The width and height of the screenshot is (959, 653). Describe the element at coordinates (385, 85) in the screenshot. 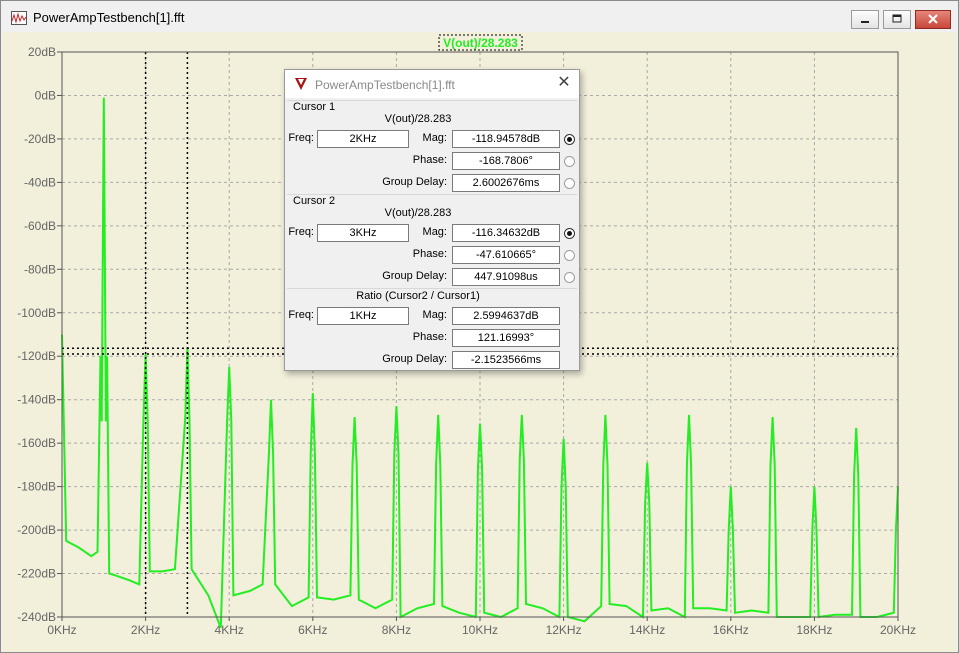

I see `dialog-title: PowerAmpTestbench[1].fft` at that location.